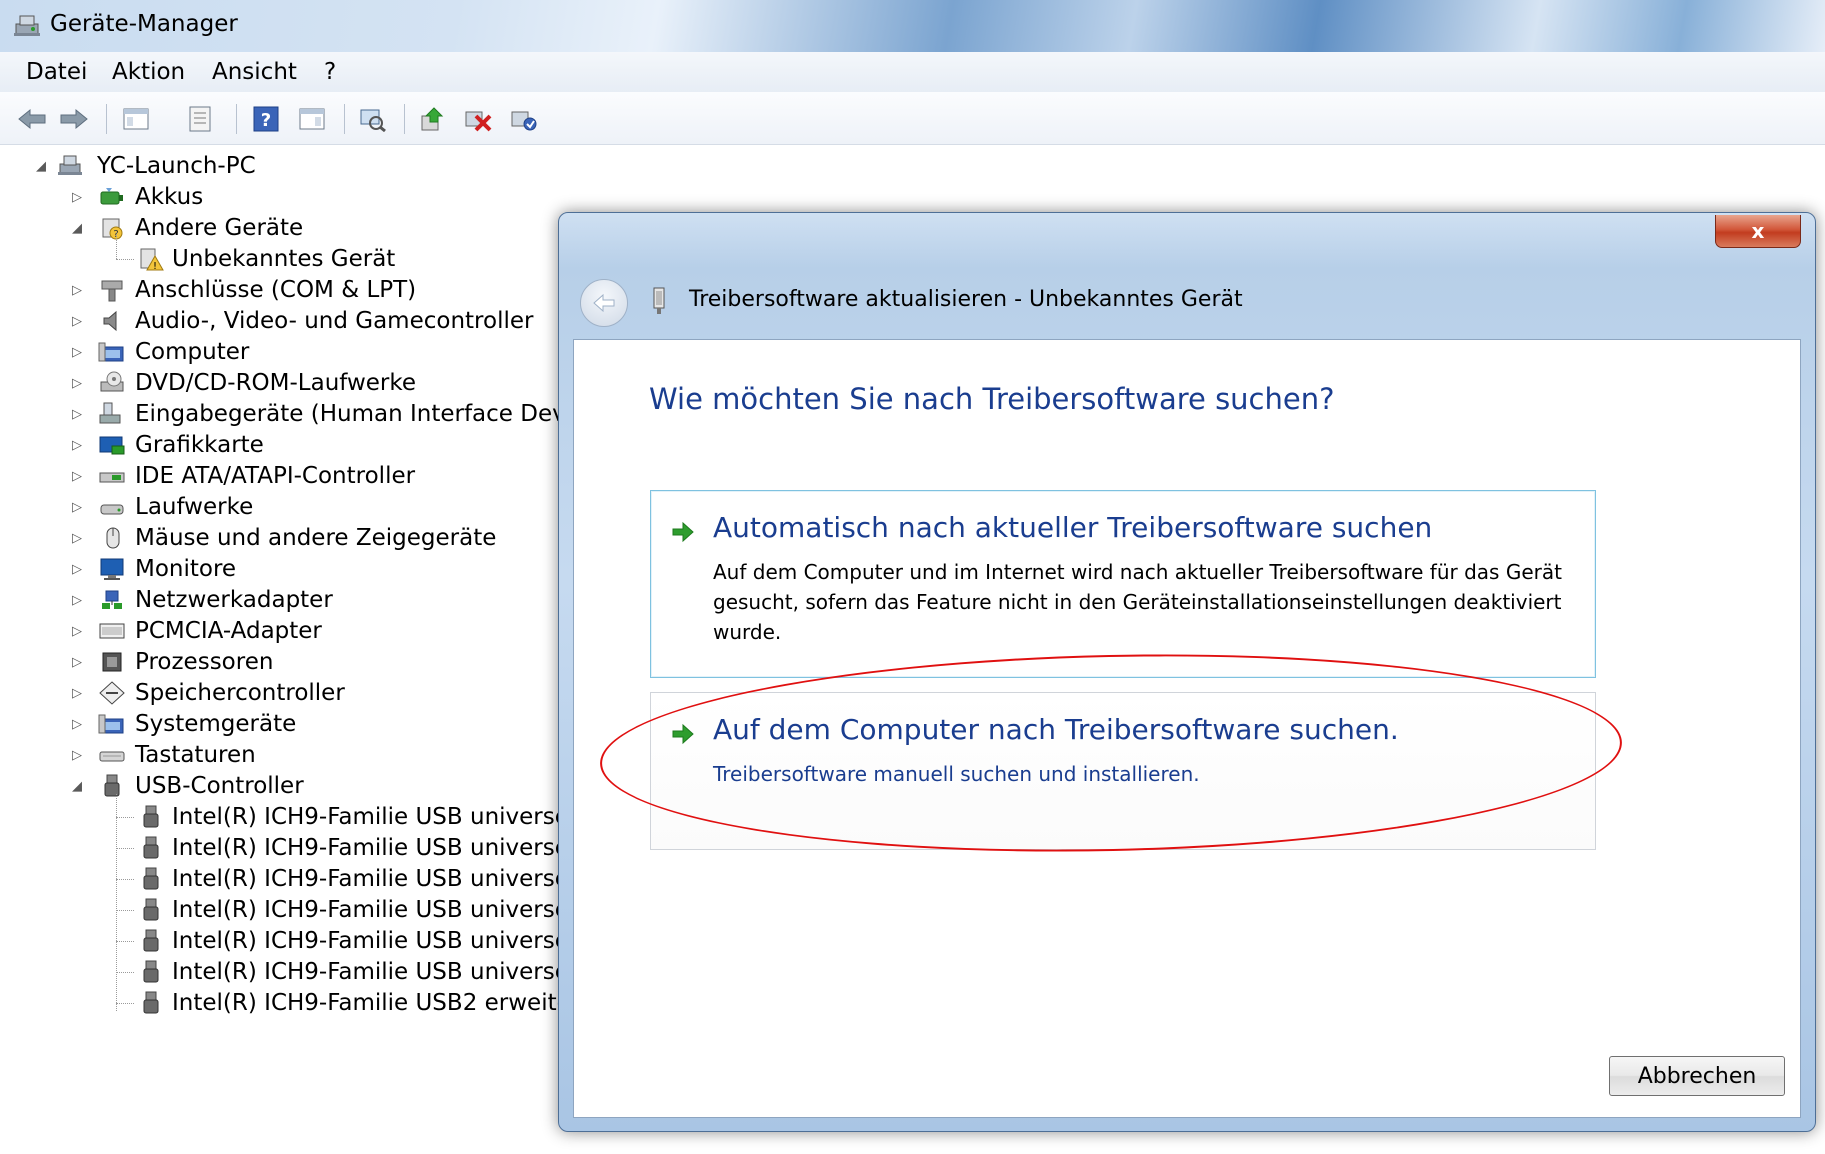 Image resolution: width=1825 pixels, height=1154 pixels. Describe the element at coordinates (234, 600) in the screenshot. I see `tree-item-label: Netzwerkadapter` at that location.